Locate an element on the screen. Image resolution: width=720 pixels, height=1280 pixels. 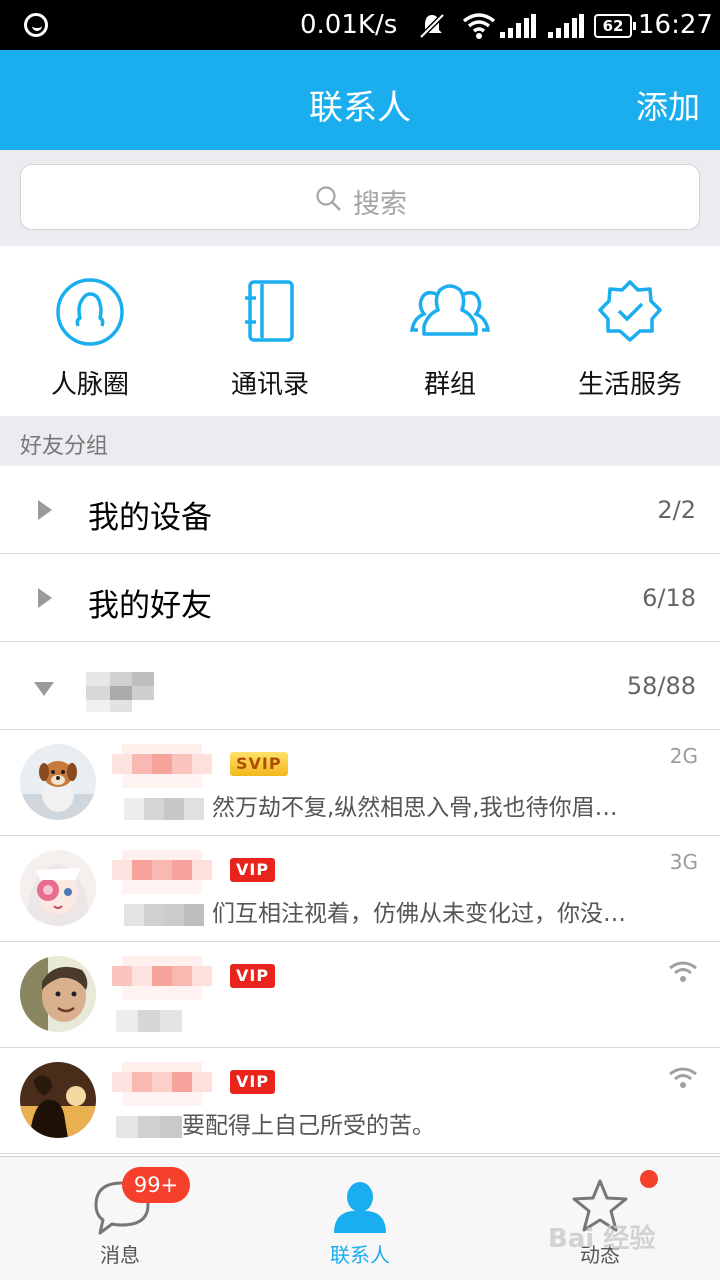
signal-1-icon is located at coordinates (518, 26).